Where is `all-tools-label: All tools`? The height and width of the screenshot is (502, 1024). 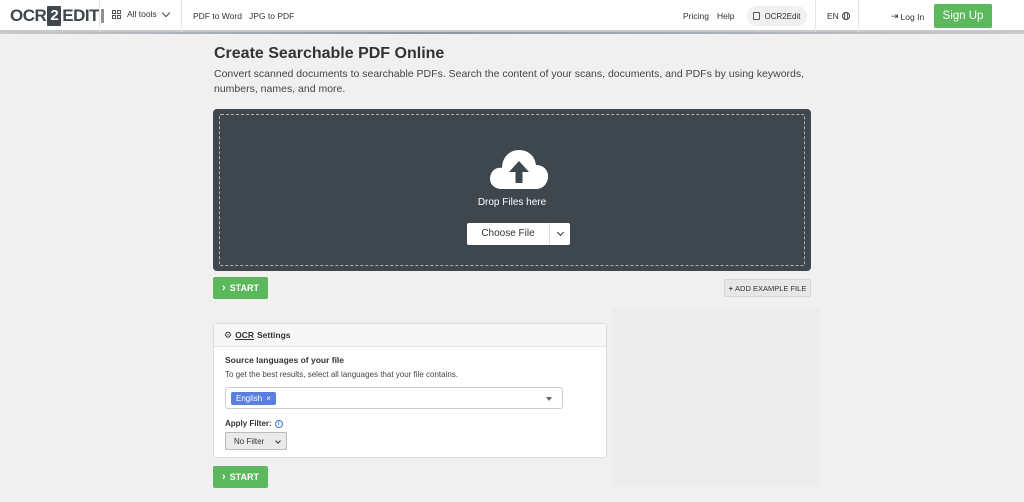
all-tools-label: All tools is located at coordinates (142, 14).